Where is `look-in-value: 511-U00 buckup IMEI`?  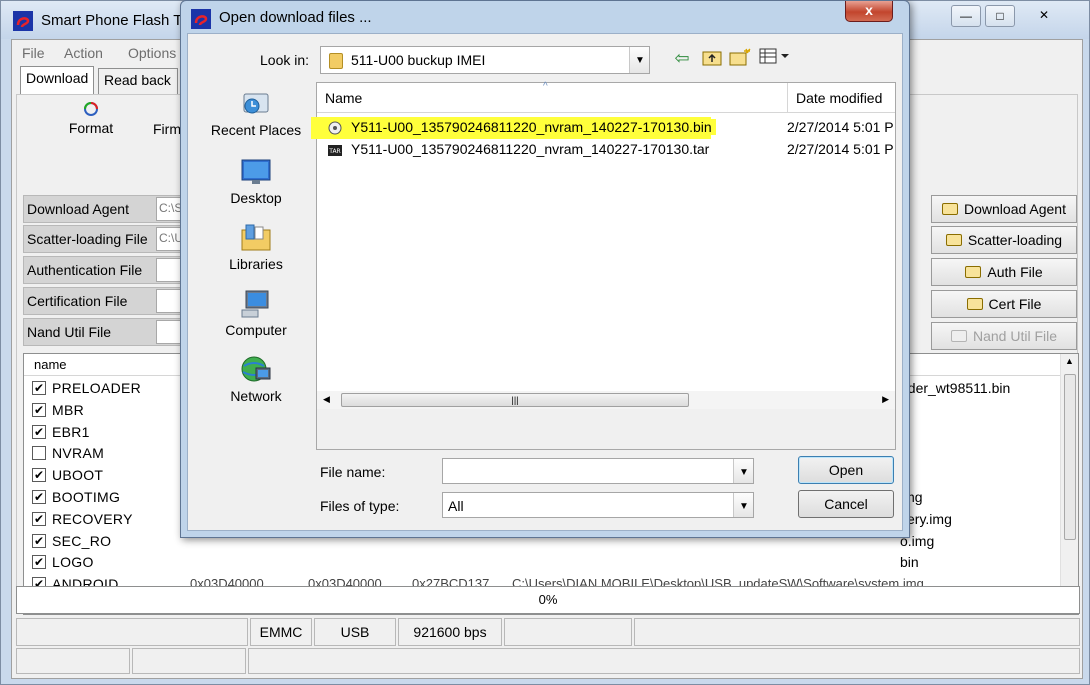 look-in-value: 511-U00 buckup IMEI is located at coordinates (418, 60).